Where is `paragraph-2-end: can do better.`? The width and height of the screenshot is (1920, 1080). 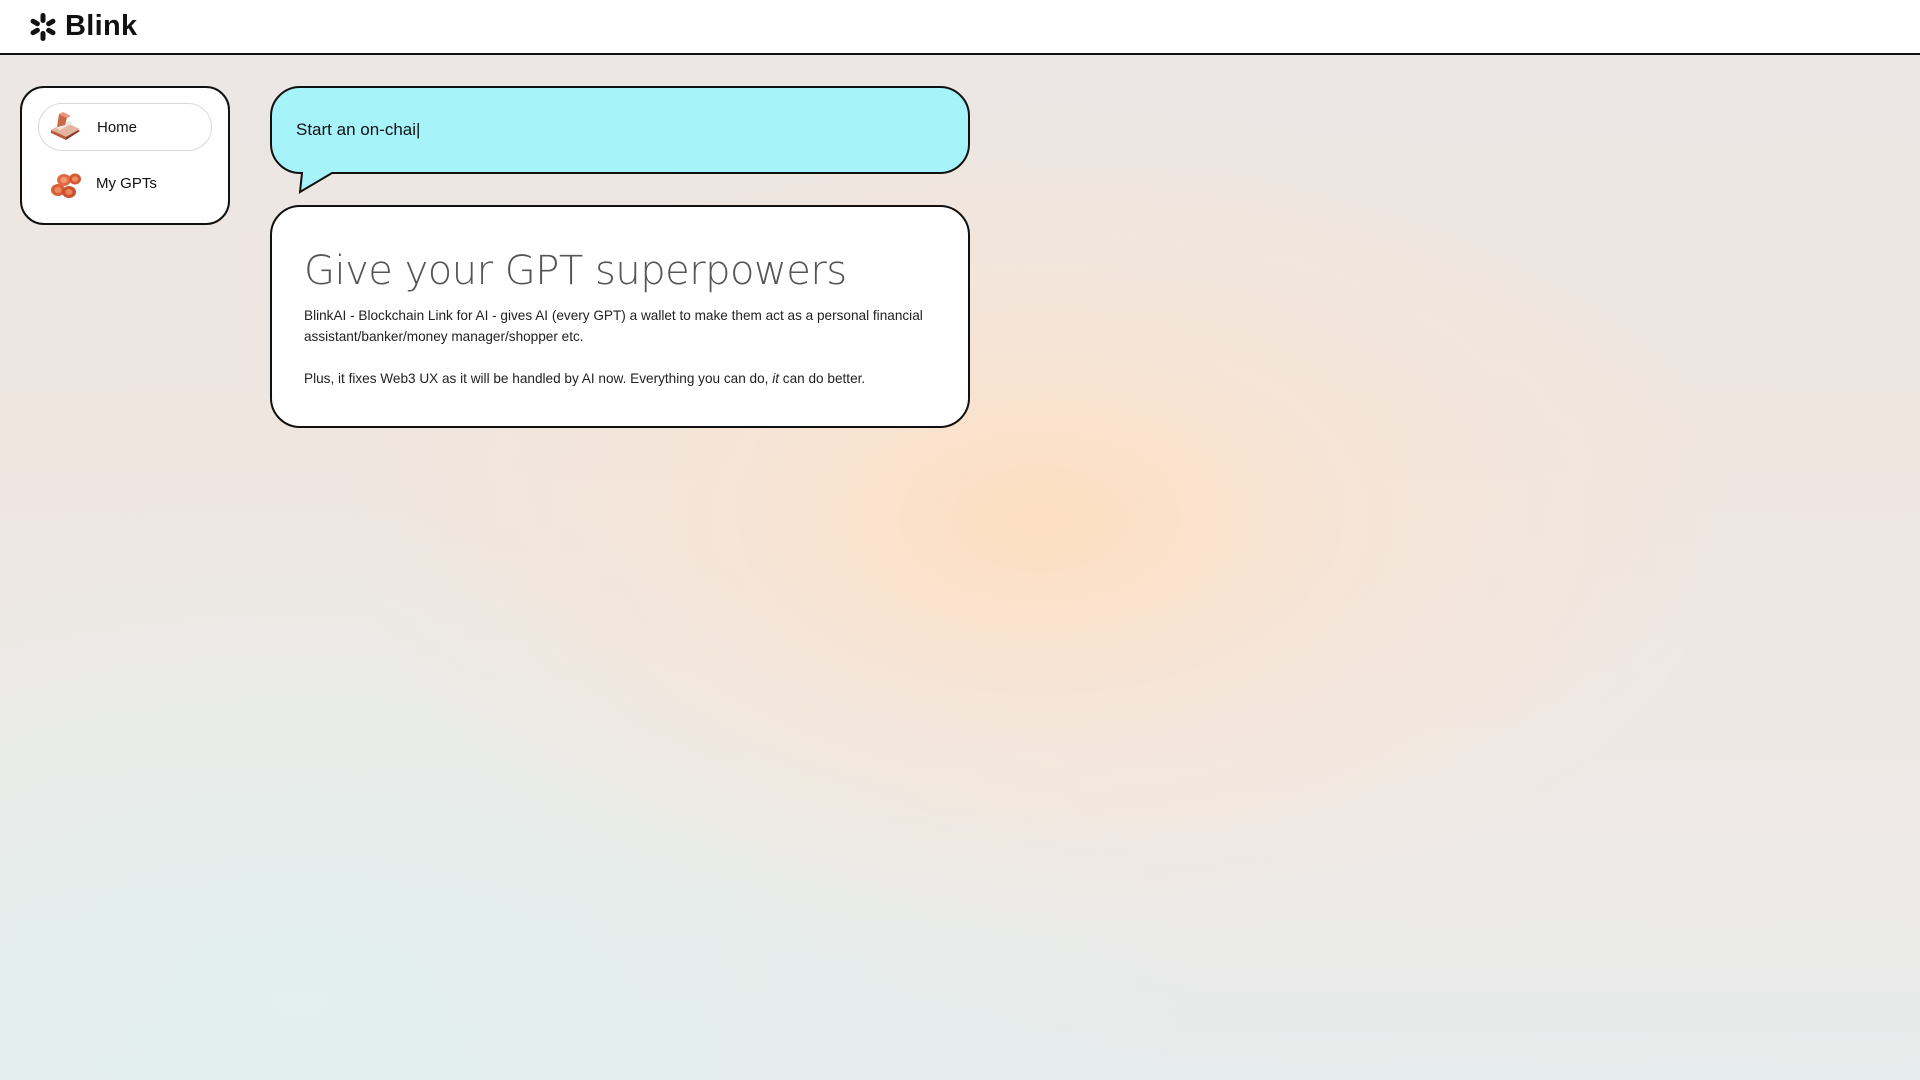
paragraph-2-end: can do better. is located at coordinates (822, 378).